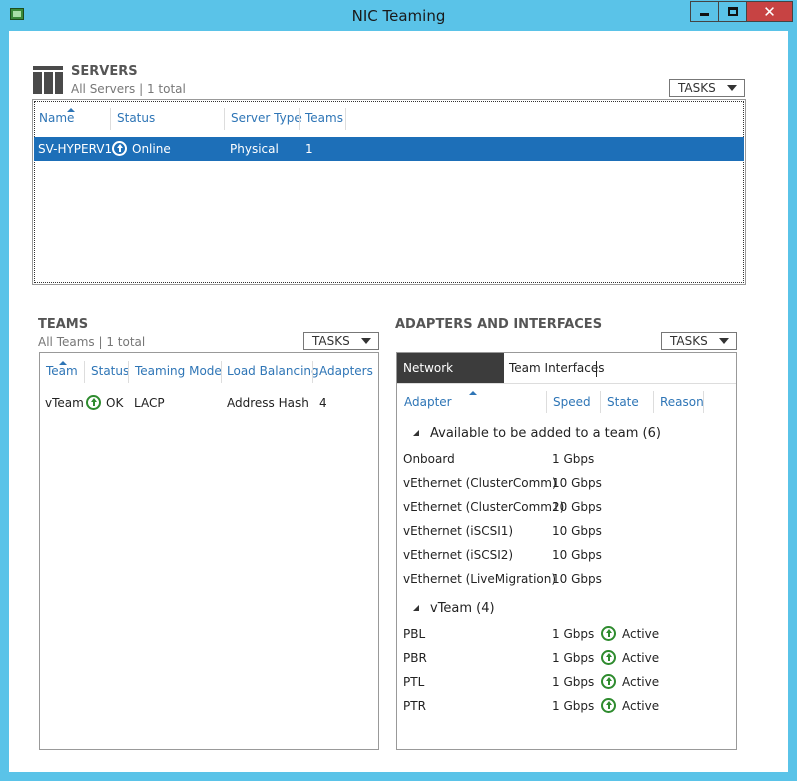 This screenshot has height=781, width=797. What do you see at coordinates (480, 579) in the screenshot?
I see `adapter-name: vEthernet (LiveMigration)` at bounding box center [480, 579].